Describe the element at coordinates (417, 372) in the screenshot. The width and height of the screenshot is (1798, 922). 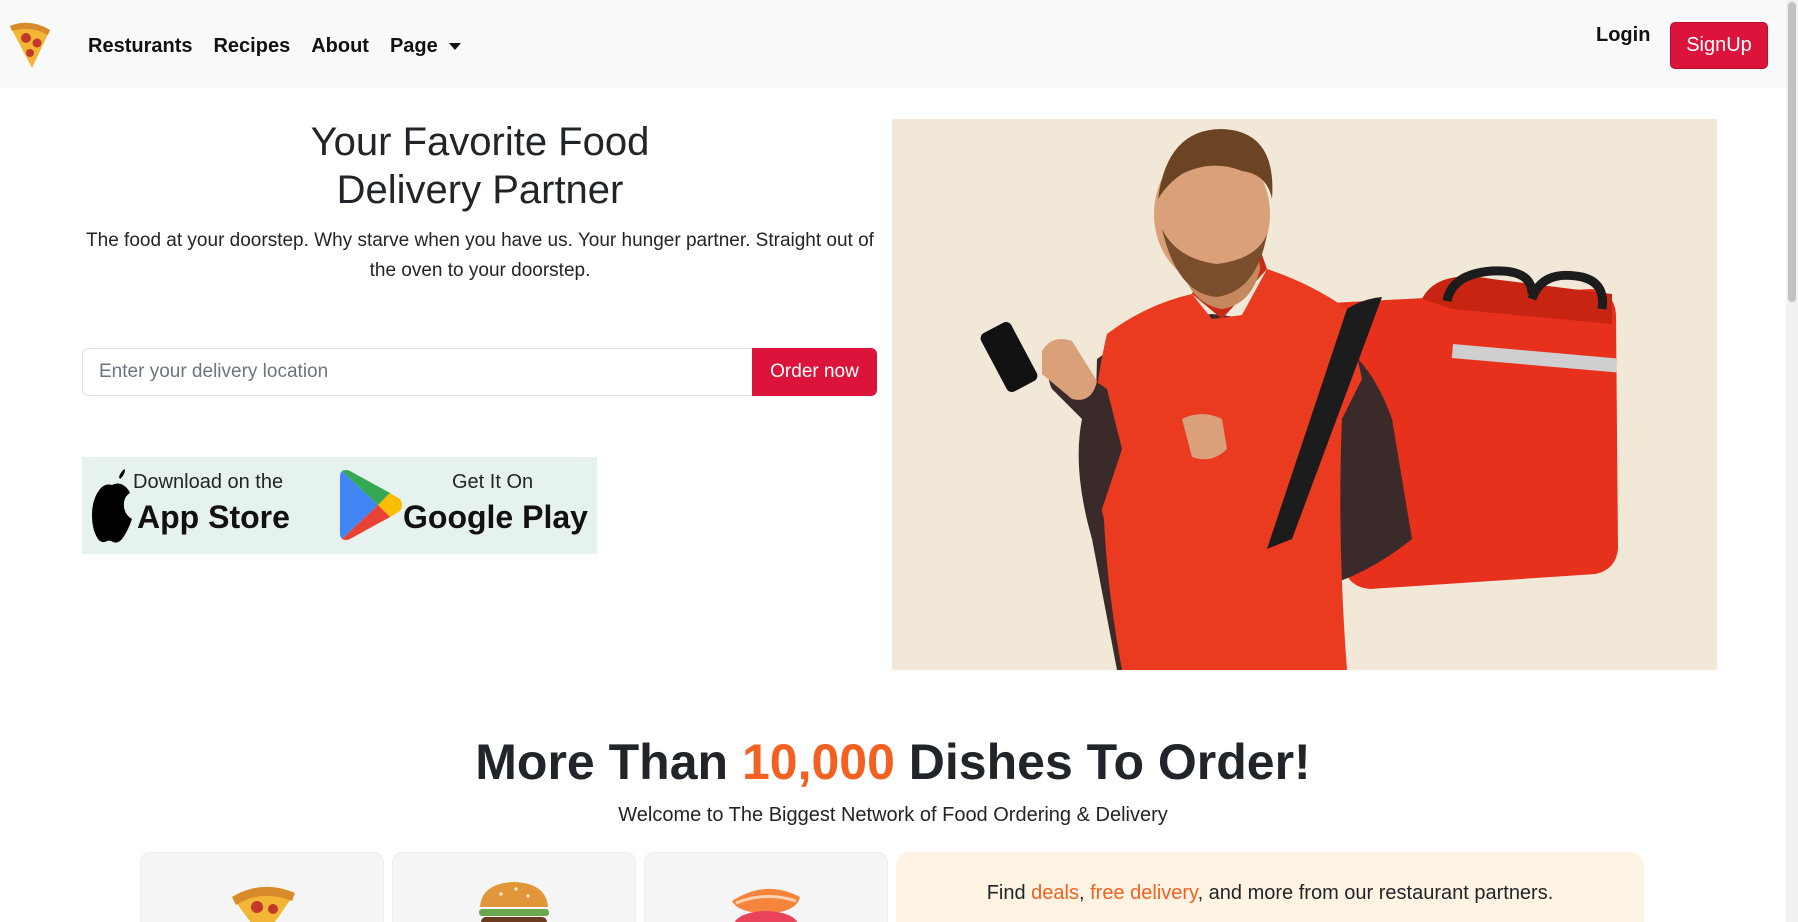
I see `delivery-location-input` at that location.